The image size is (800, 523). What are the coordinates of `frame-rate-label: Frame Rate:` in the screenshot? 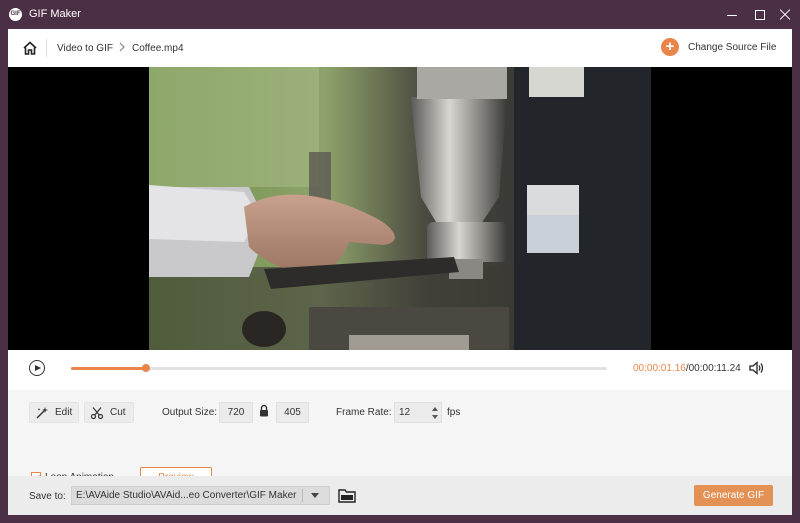 It's located at (364, 412).